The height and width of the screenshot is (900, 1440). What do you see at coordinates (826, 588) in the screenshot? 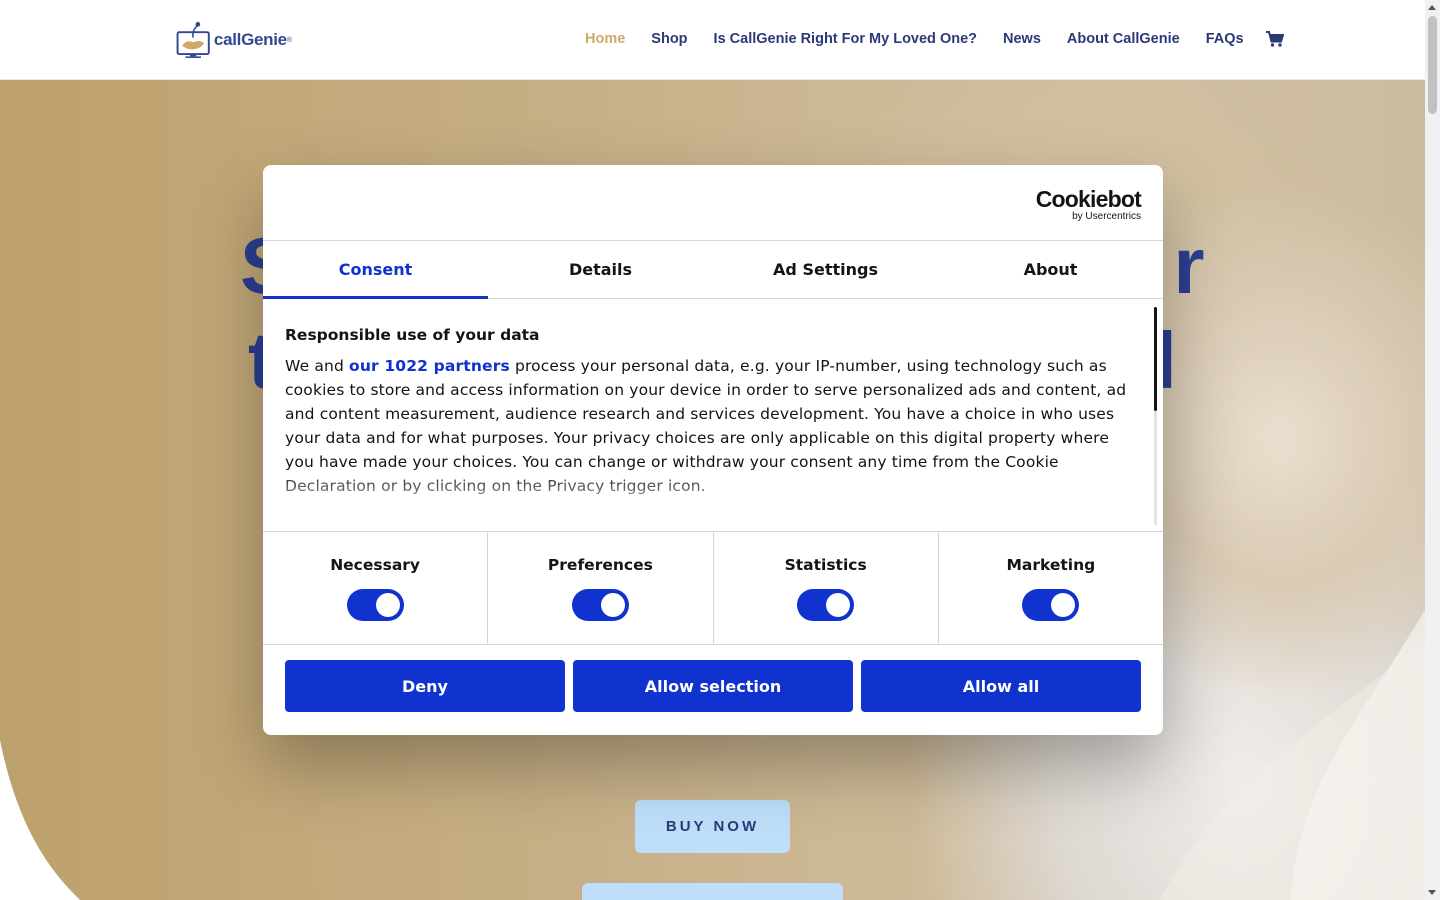
I see `toggle-cell-statistics: Statistics` at bounding box center [826, 588].